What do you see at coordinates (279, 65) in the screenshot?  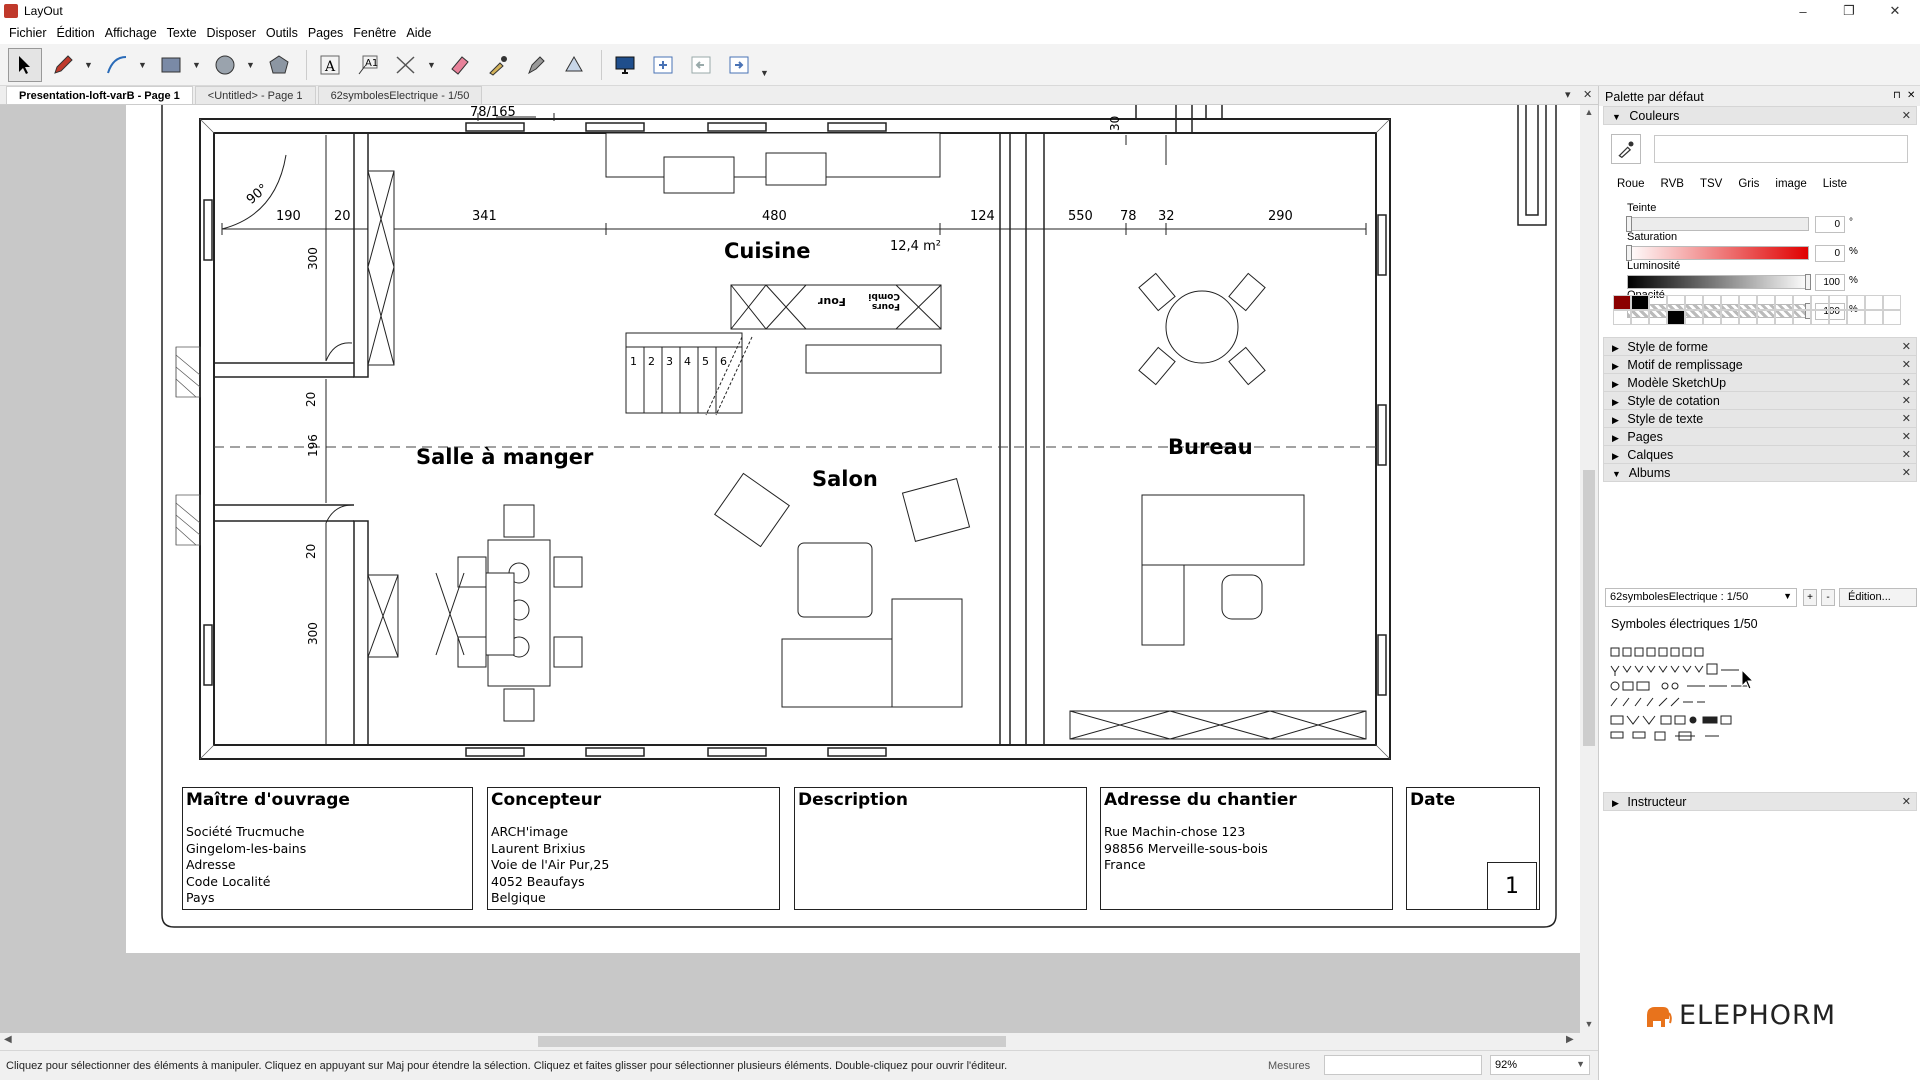 I see `polygon-tool-button` at bounding box center [279, 65].